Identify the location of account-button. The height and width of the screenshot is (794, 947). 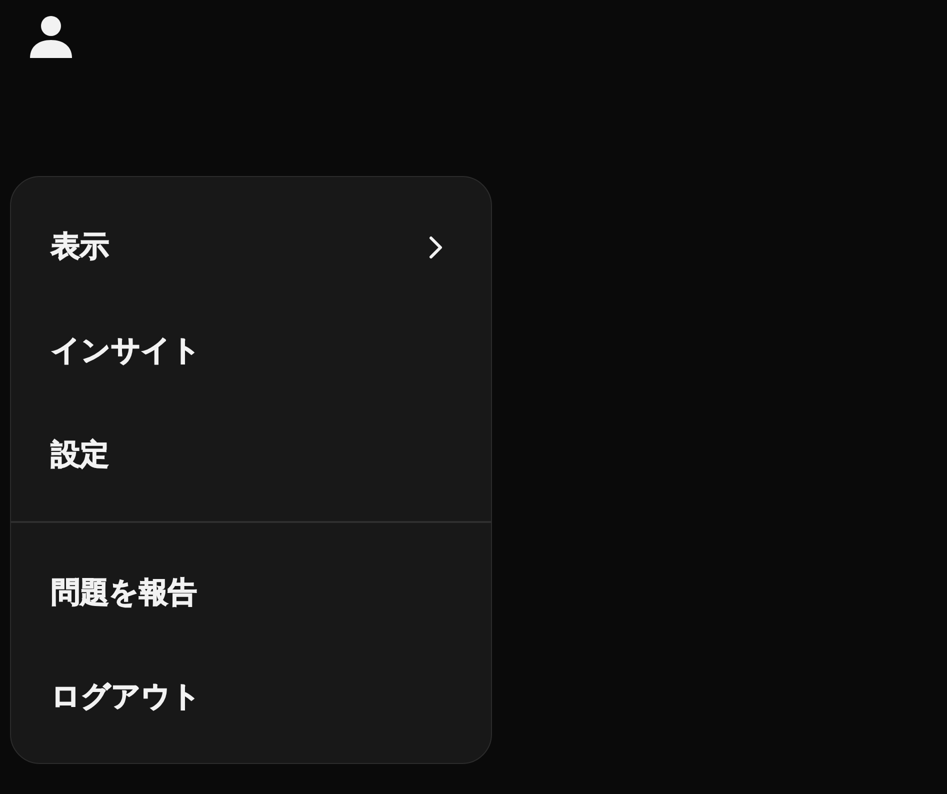
(51, 37).